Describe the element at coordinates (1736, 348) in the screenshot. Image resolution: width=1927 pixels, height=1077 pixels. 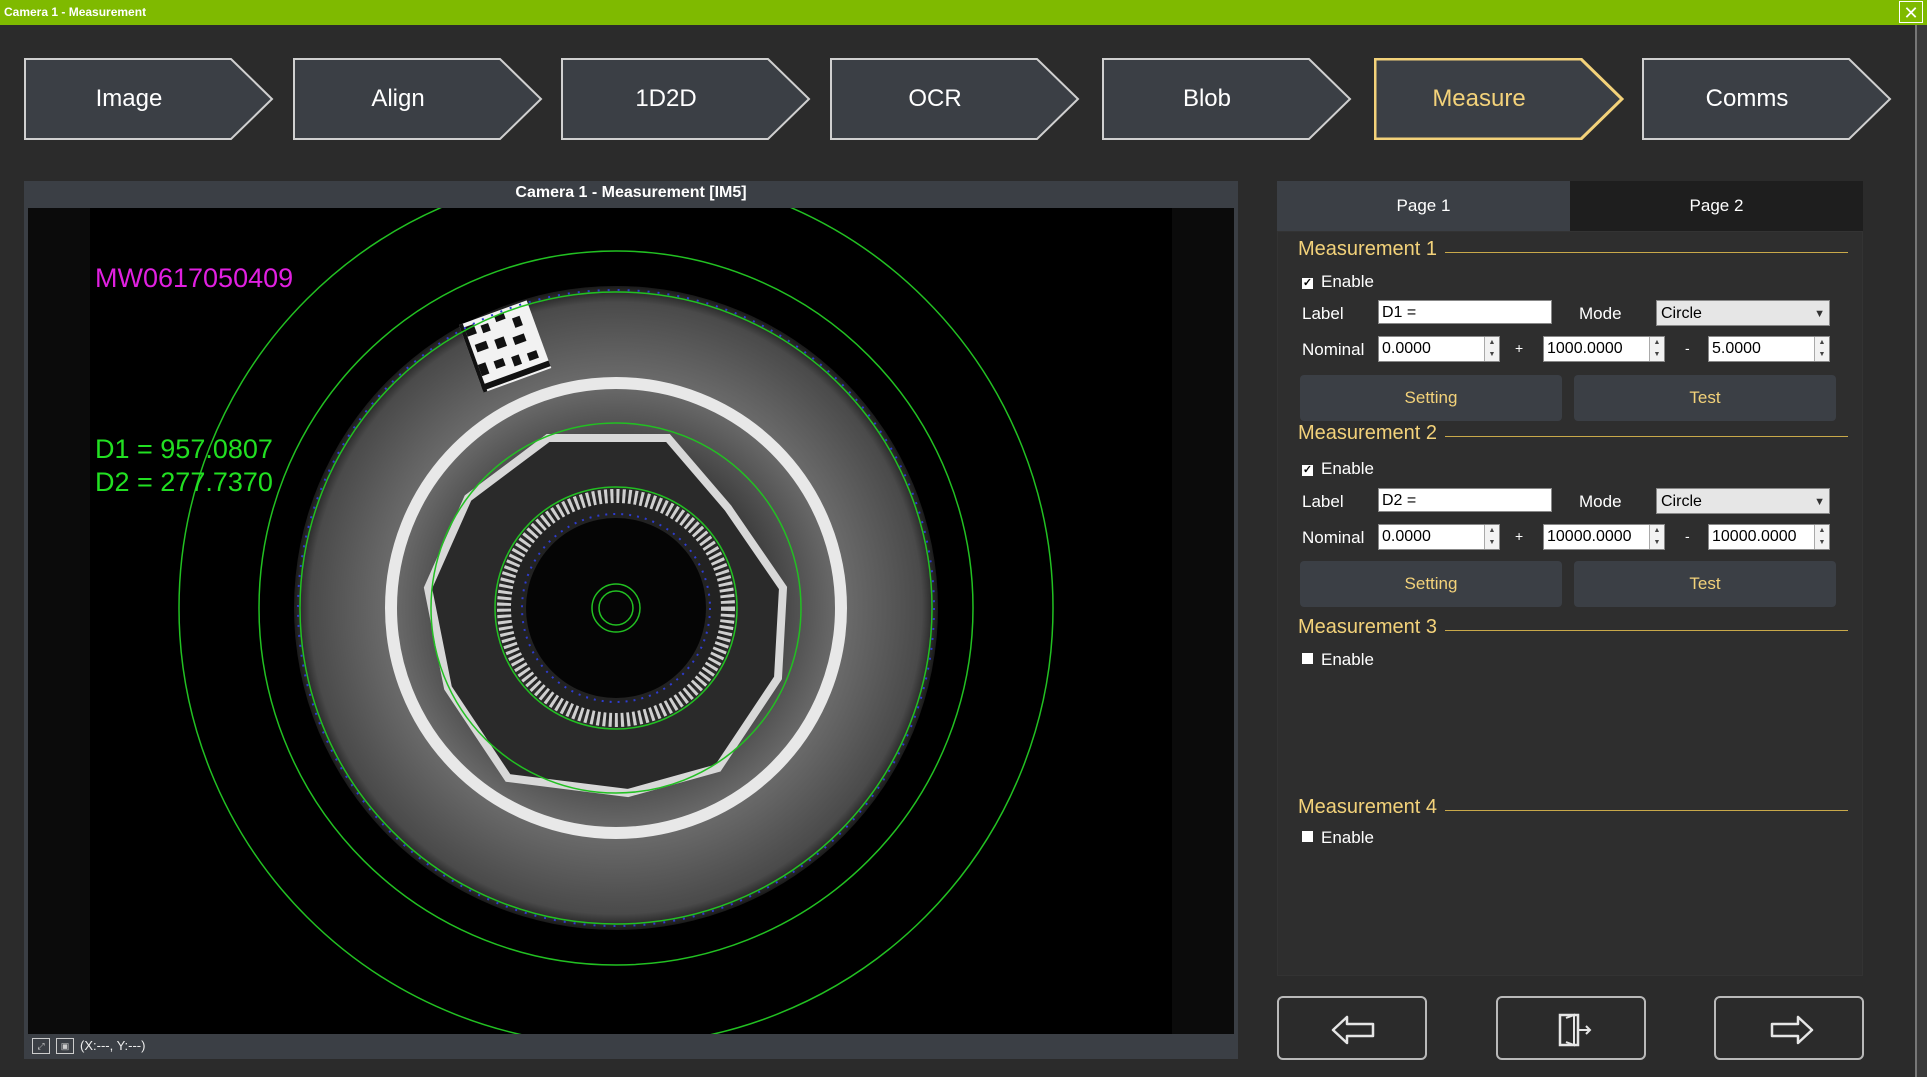
I see `minus-tolerance-value: 5.0000` at that location.